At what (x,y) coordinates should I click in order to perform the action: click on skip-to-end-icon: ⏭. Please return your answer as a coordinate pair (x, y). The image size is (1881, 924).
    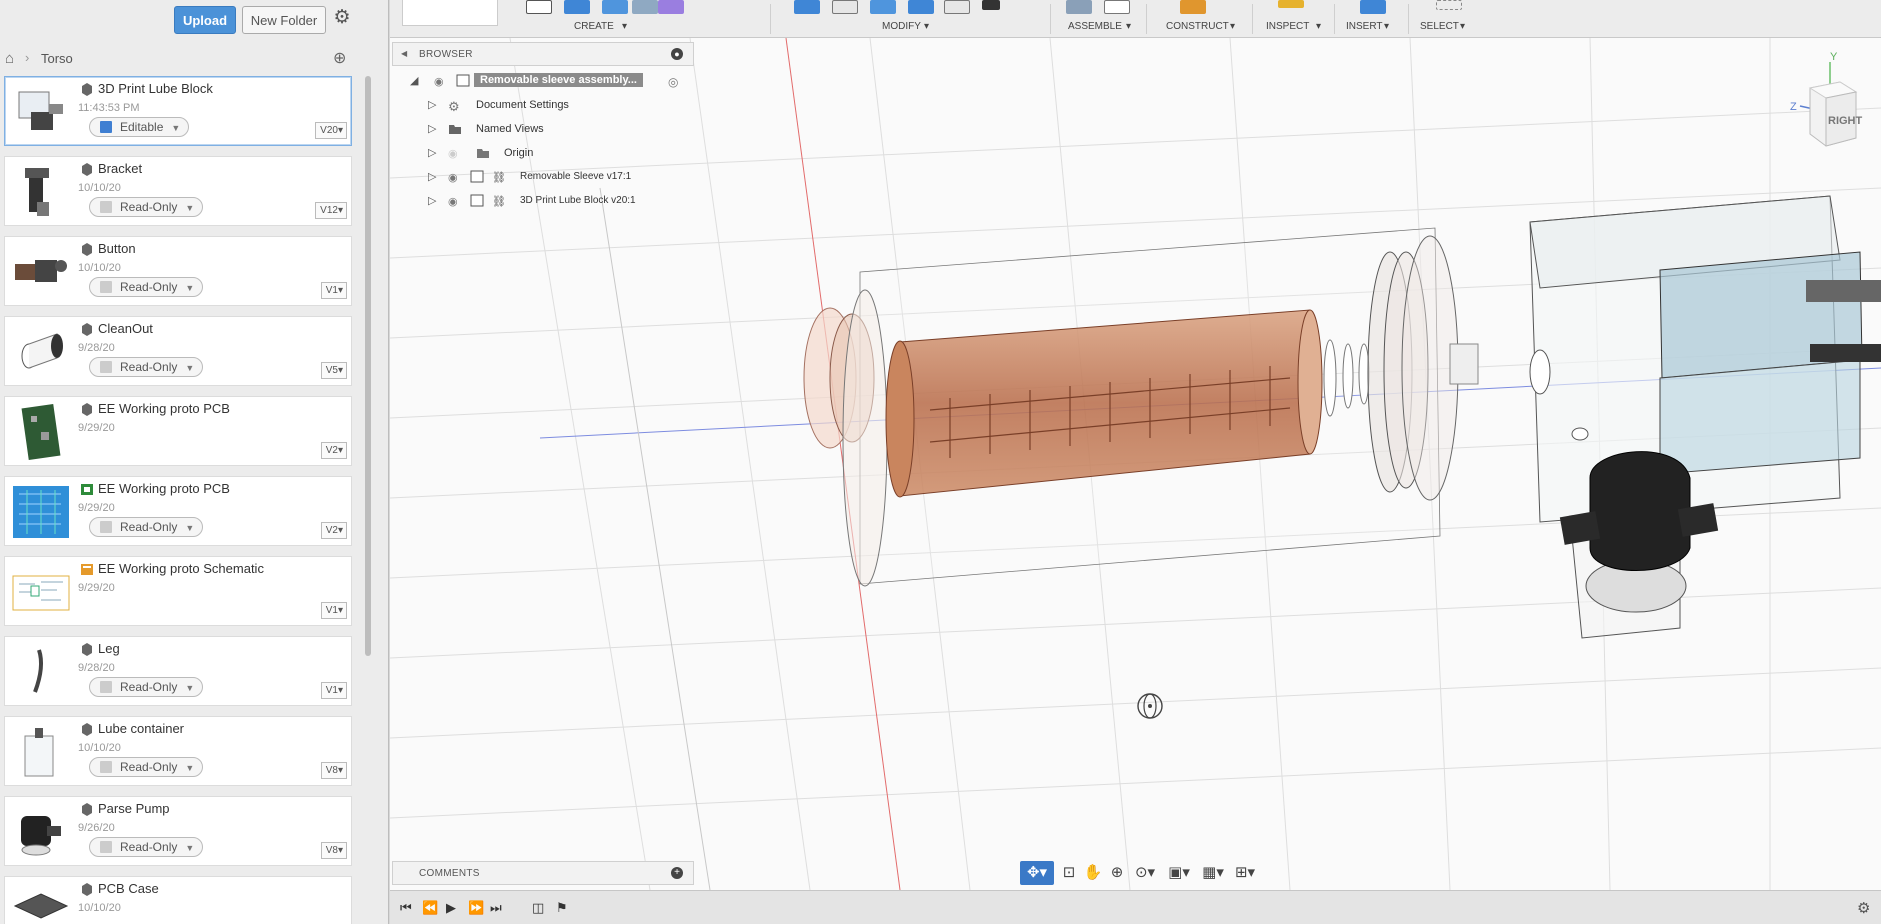
    Looking at the image, I should click on (496, 908).